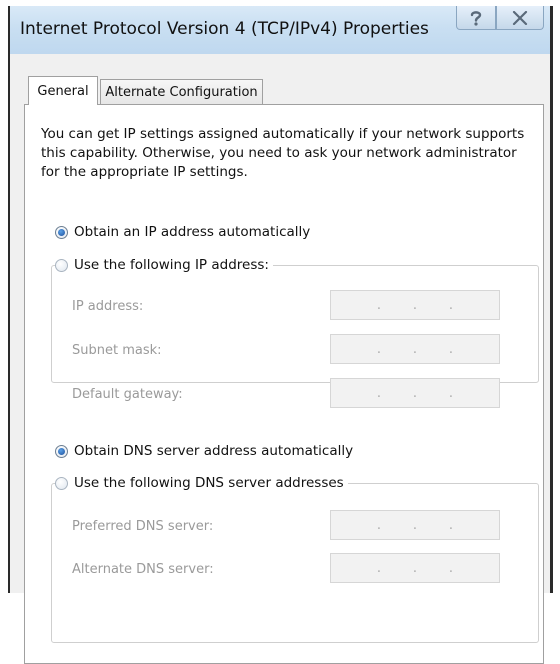  I want to click on tab-general: General, so click(63, 90).